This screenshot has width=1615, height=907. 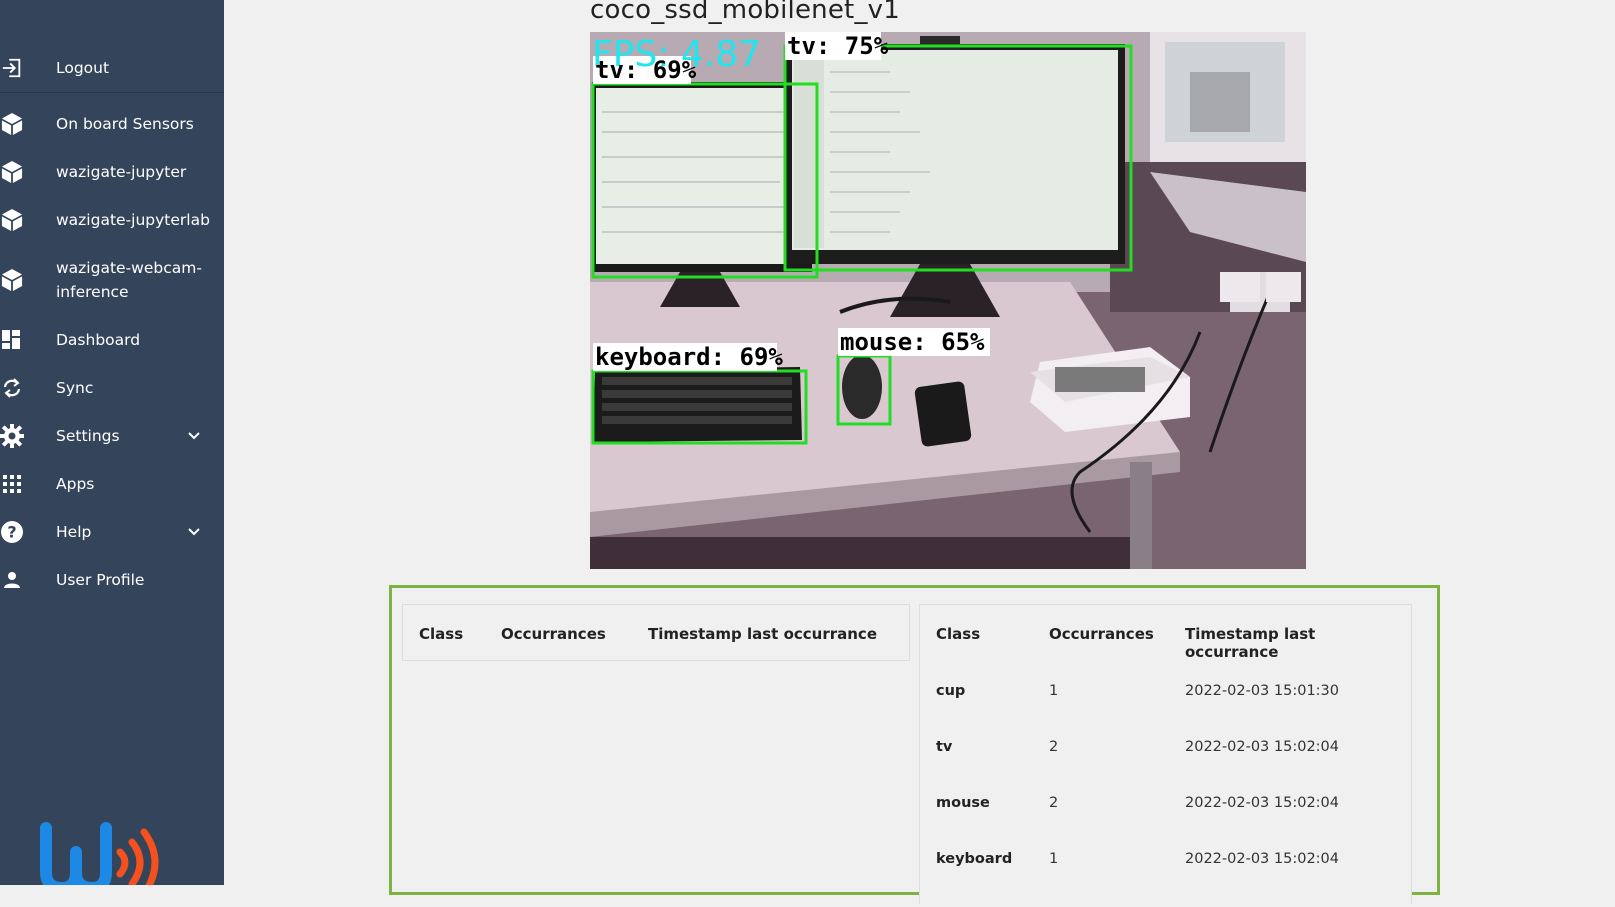 What do you see at coordinates (112, 388) in the screenshot?
I see `sidebar-item-sync: Sync` at bounding box center [112, 388].